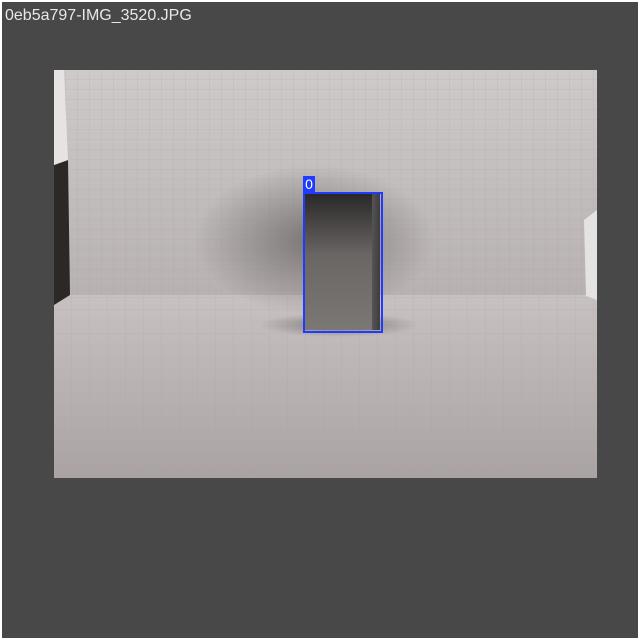  Describe the element at coordinates (98, 15) in the screenshot. I see `image-filename: 0eb5a797-IMG_3520.JPG` at that location.